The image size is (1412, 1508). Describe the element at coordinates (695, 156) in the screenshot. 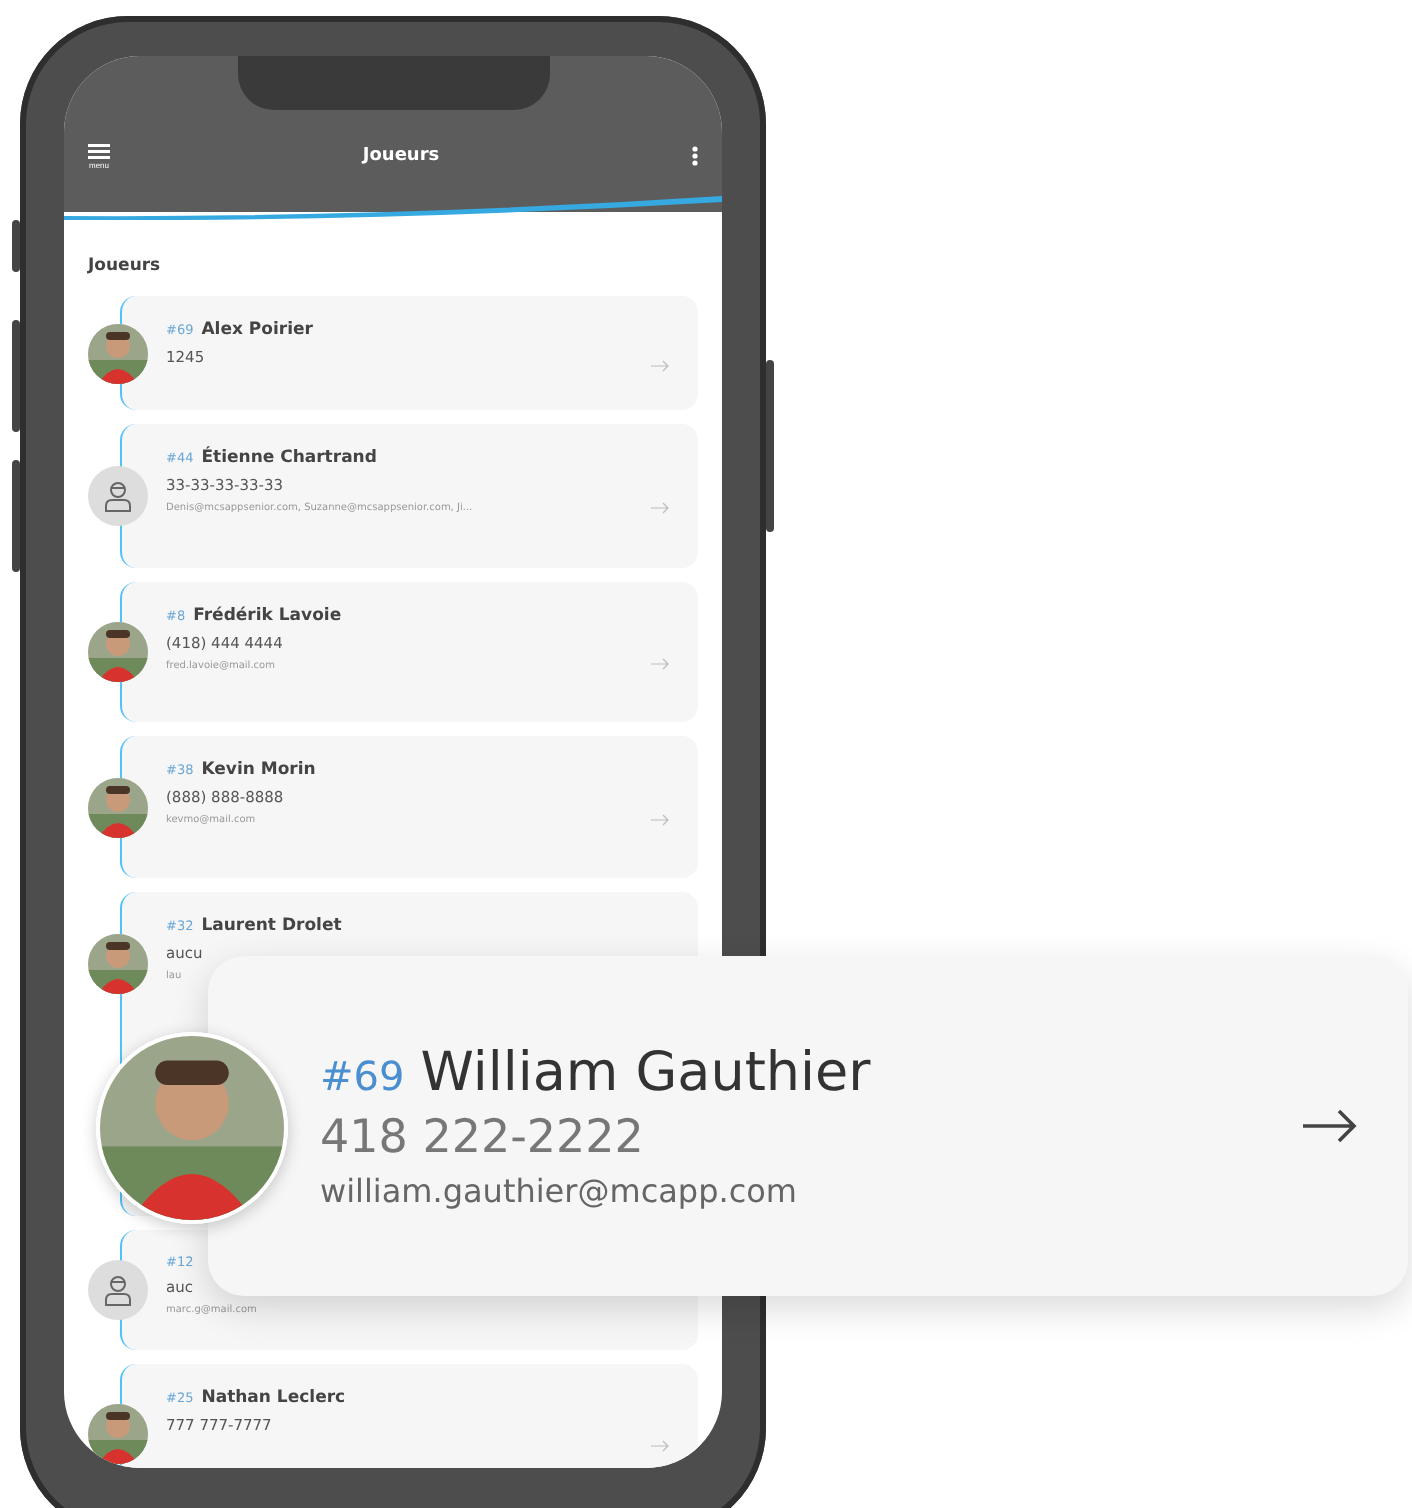

I see `more-icon` at that location.